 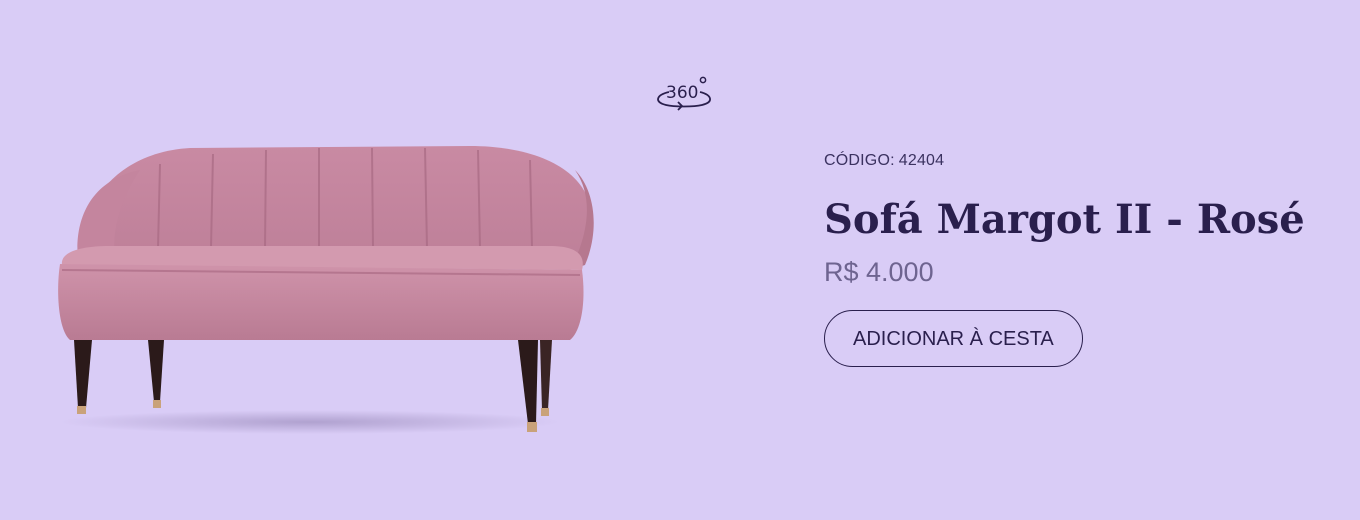 I want to click on product-price: R$ 4.000, so click(x=879, y=272).